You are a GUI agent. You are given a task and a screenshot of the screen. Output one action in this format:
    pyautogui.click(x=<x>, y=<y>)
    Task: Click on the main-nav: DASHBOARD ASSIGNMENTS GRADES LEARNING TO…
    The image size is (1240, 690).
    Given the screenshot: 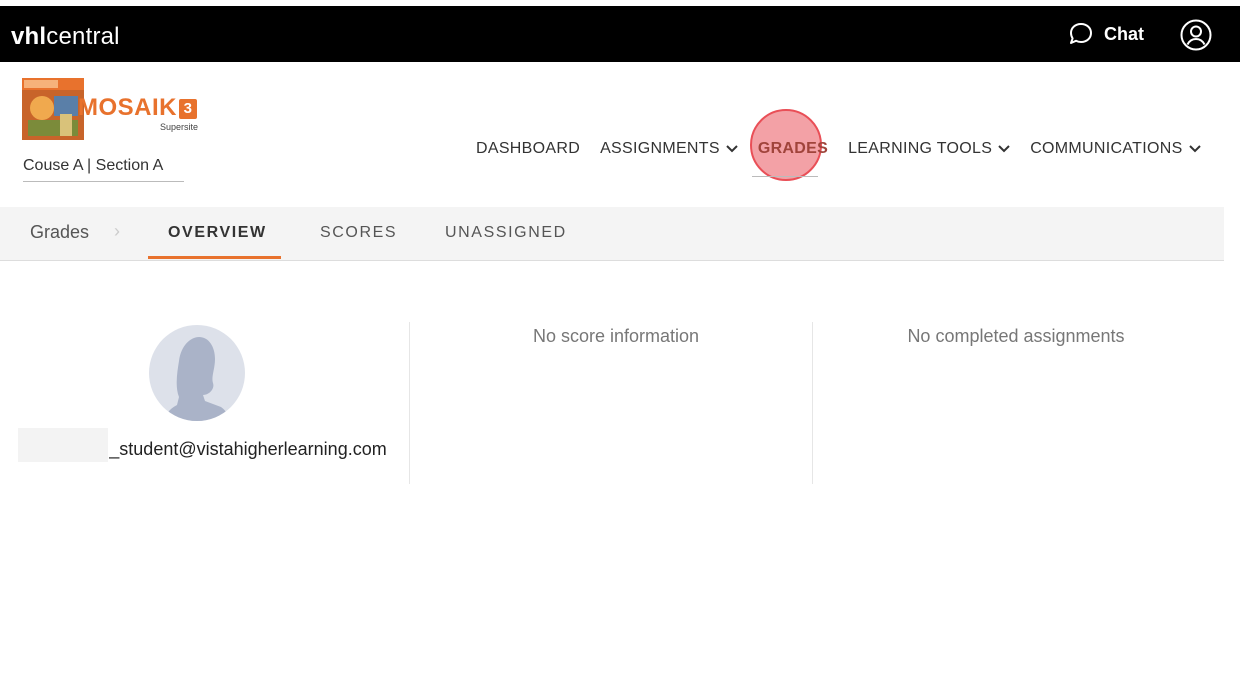 What is the action you would take?
    pyautogui.click(x=848, y=149)
    